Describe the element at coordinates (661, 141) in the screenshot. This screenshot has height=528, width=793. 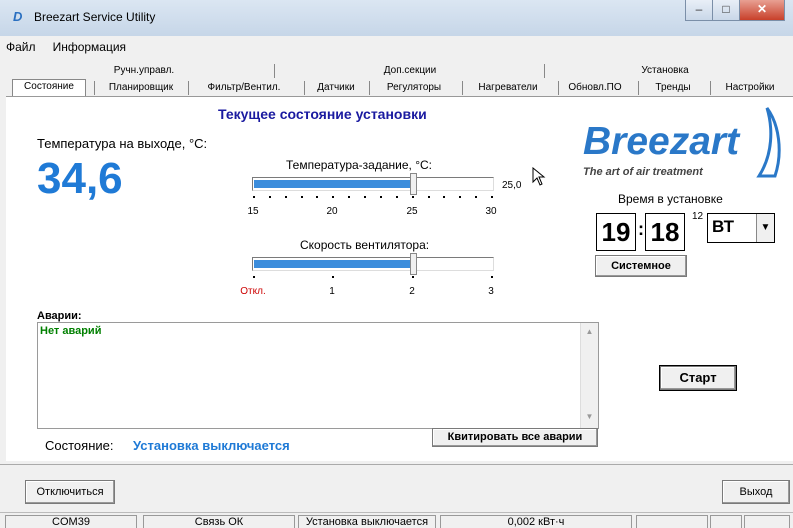
I see `logo-text: Breezart` at that location.